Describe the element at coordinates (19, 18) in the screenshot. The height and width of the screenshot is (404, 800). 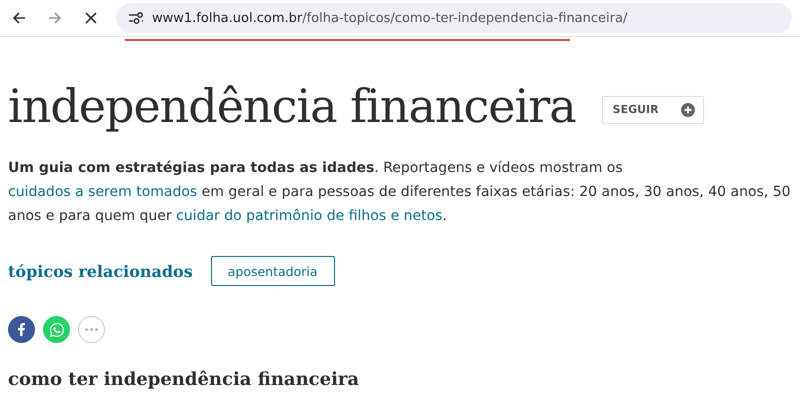
I see `back-arrow-icon` at that location.